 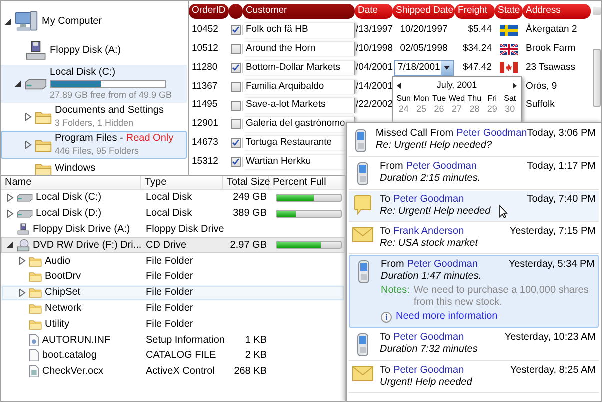 What do you see at coordinates (493, 109) in the screenshot?
I see `calendar-day: 29` at bounding box center [493, 109].